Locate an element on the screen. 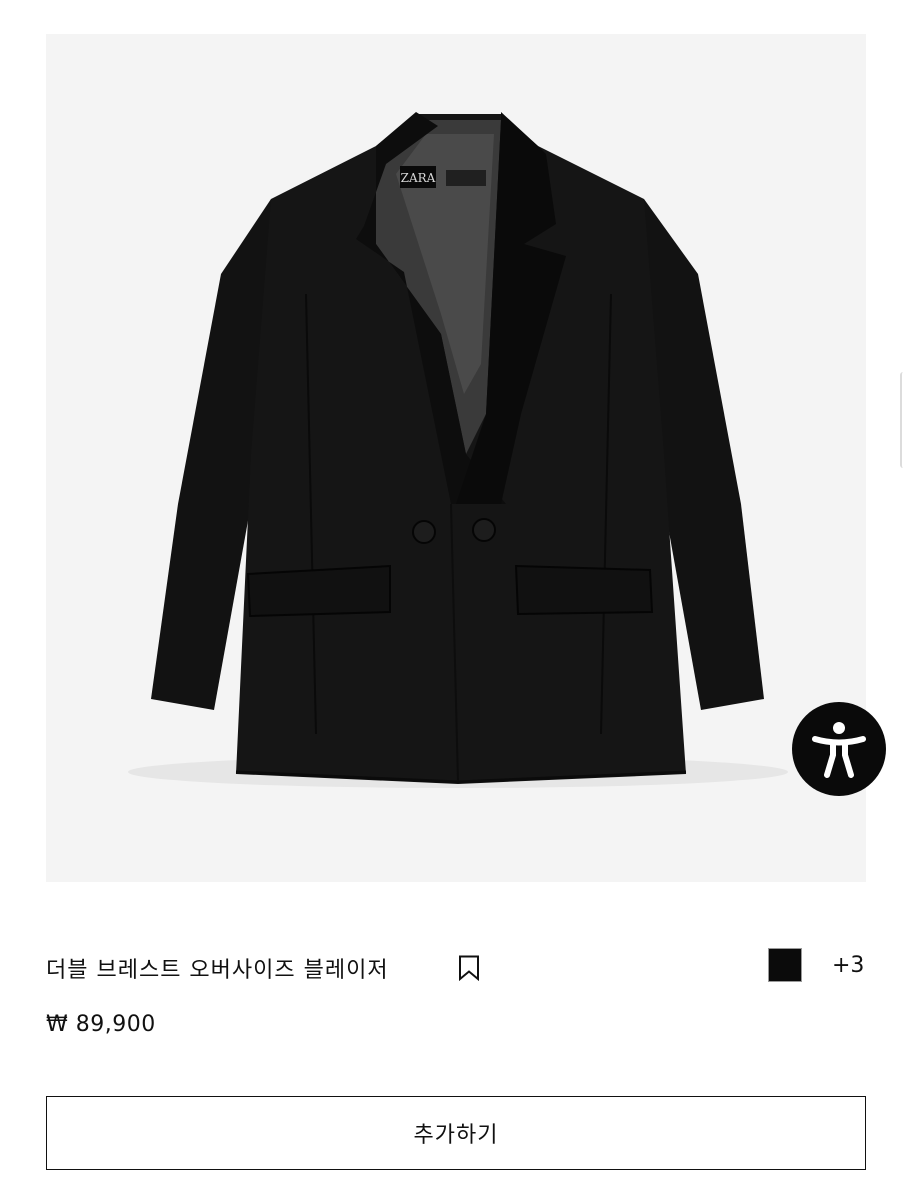  color-swatch-black is located at coordinates (785, 965).